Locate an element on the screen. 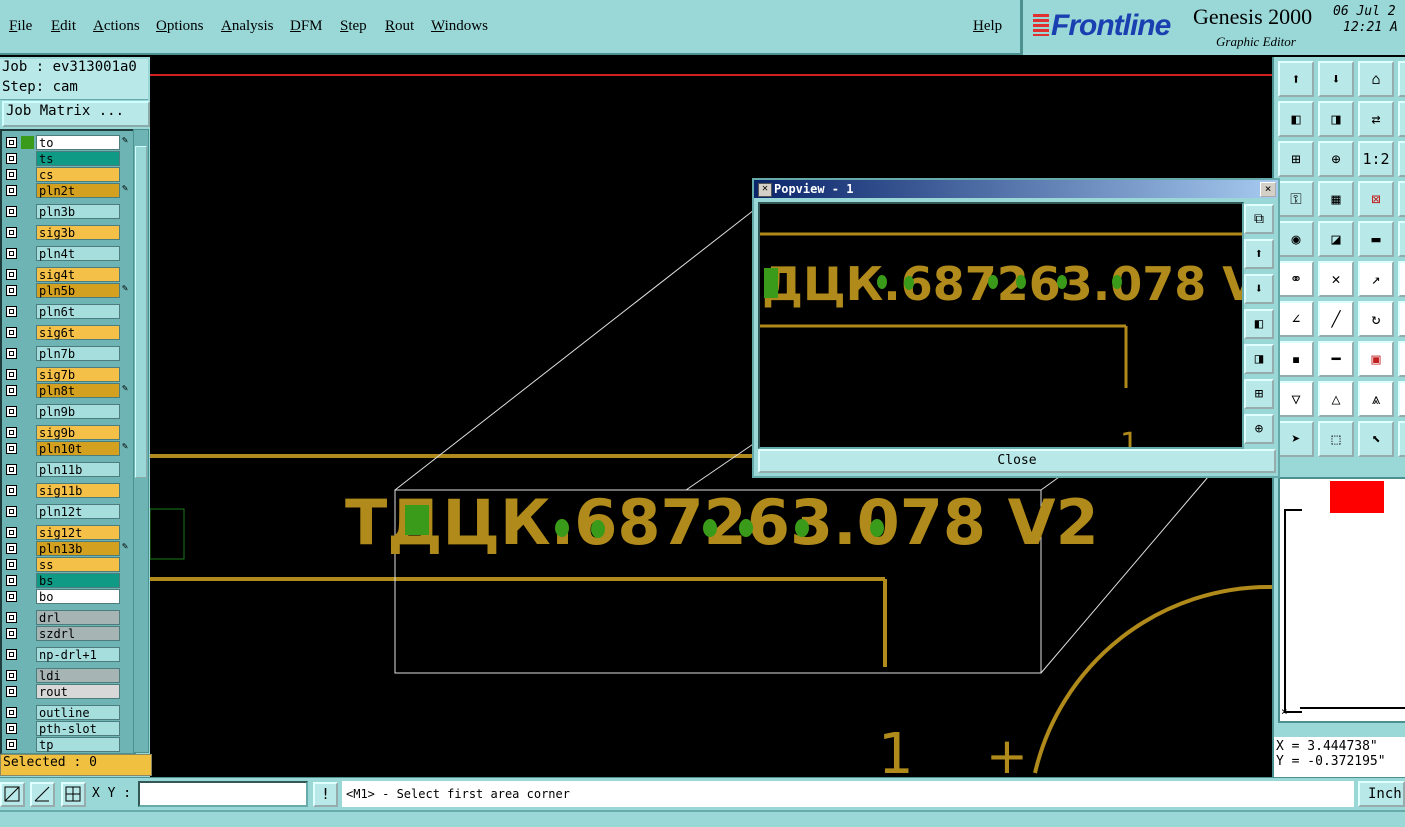 The width and height of the screenshot is (1405, 827). layer-row-pln2t: pln2t ✎ is located at coordinates (67, 190).